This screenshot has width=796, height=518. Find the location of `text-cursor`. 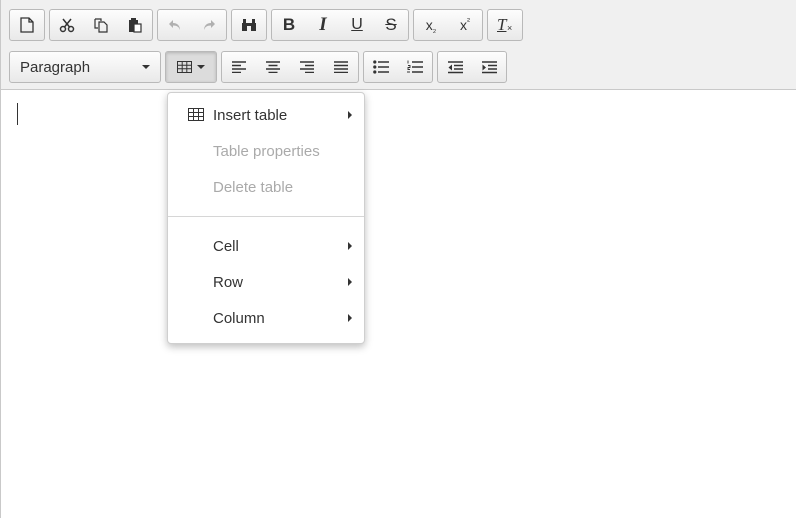

text-cursor is located at coordinates (17, 114).